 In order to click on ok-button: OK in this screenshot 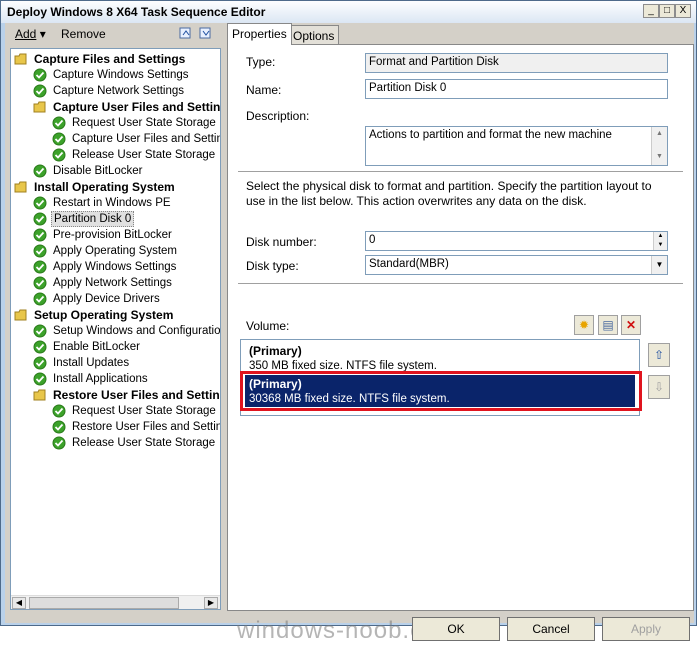, I will do `click(456, 629)`.